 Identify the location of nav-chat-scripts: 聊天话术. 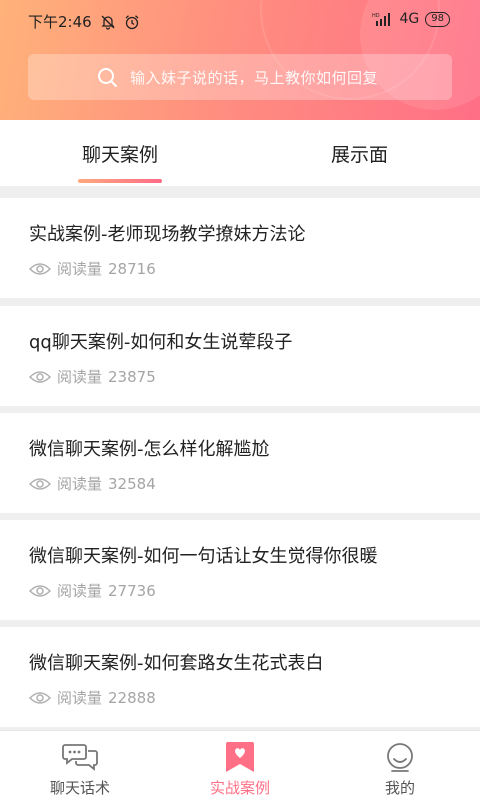
(80, 765).